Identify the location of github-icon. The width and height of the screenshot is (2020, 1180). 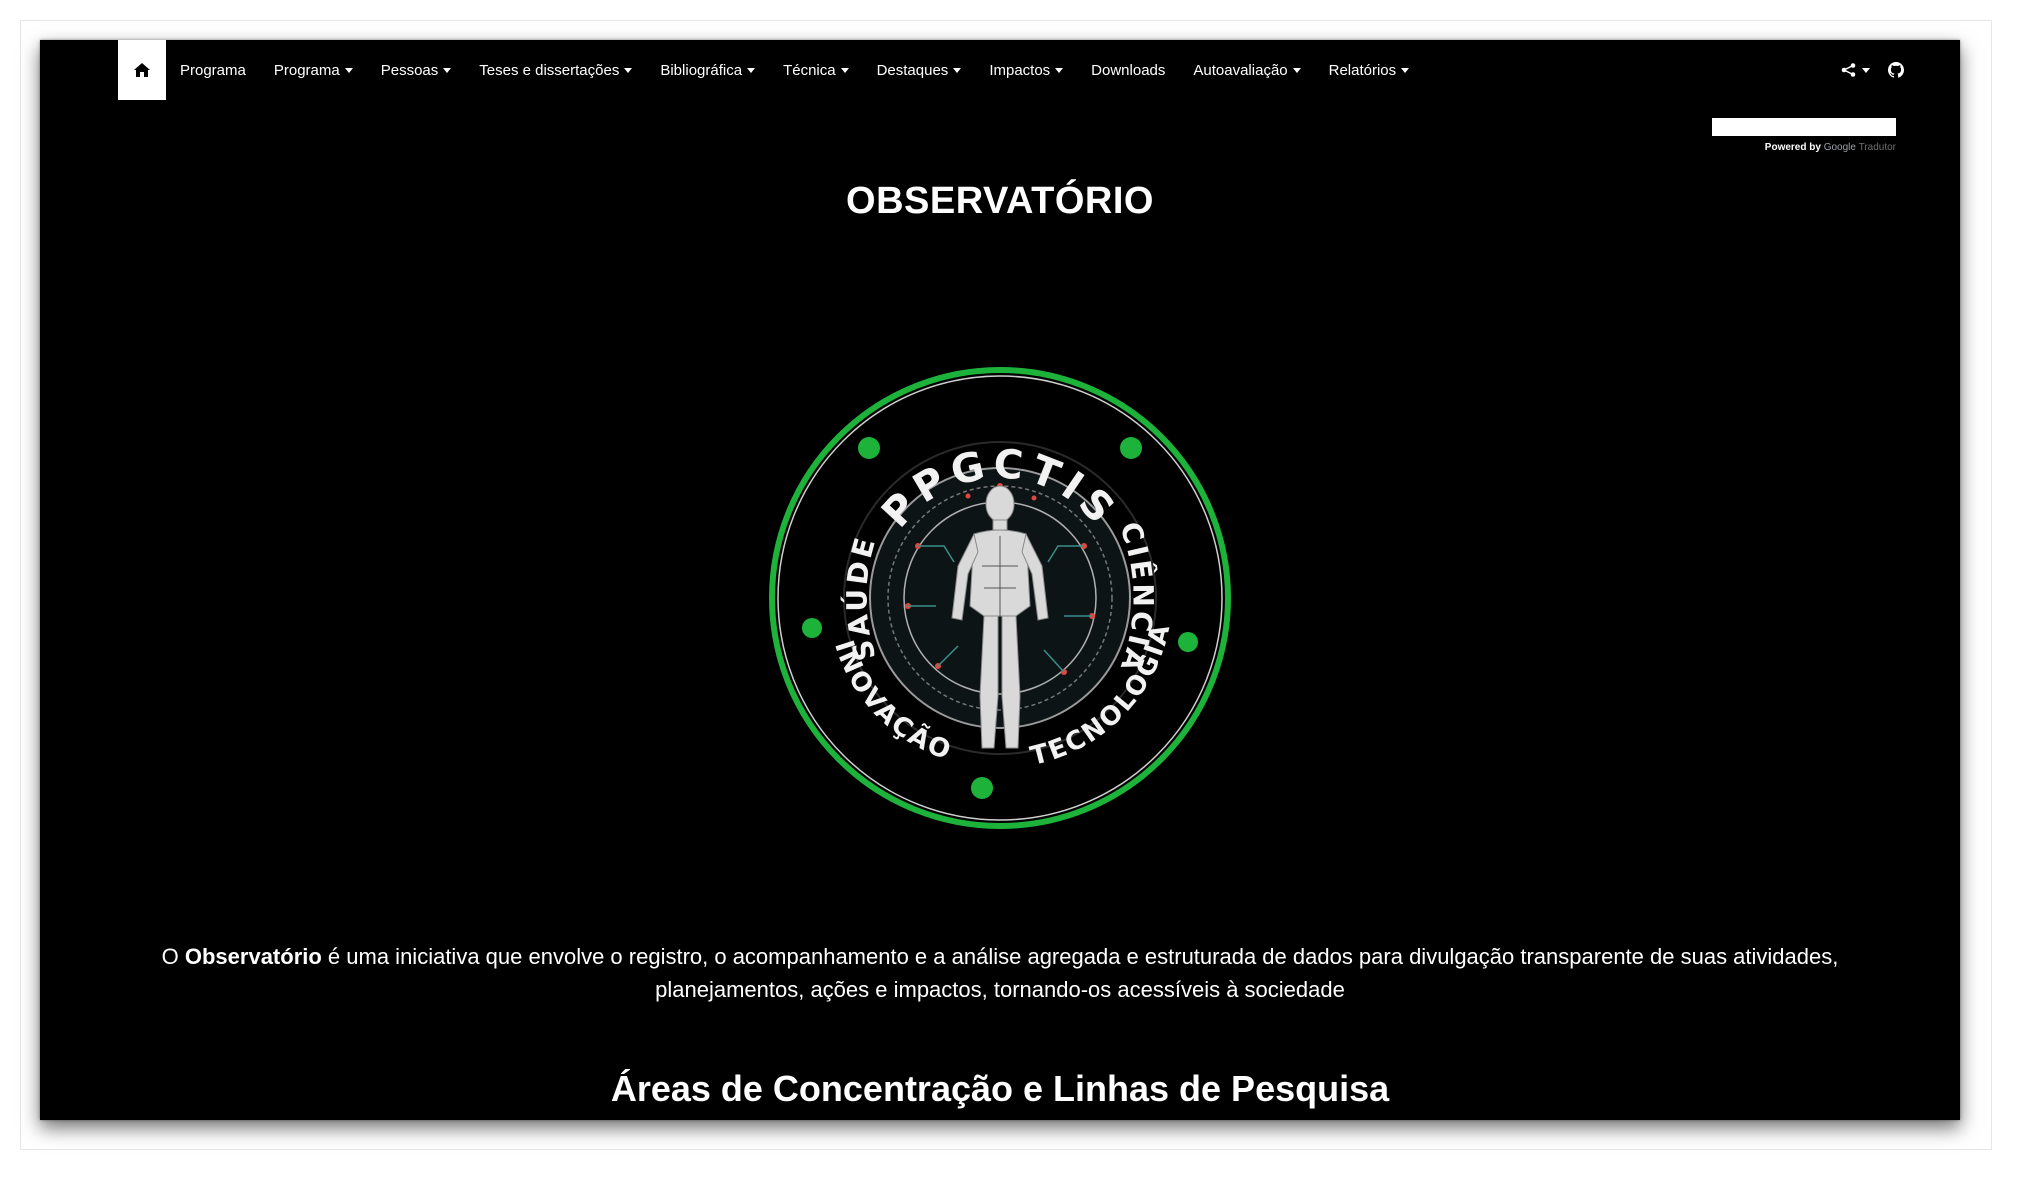
(1896, 70).